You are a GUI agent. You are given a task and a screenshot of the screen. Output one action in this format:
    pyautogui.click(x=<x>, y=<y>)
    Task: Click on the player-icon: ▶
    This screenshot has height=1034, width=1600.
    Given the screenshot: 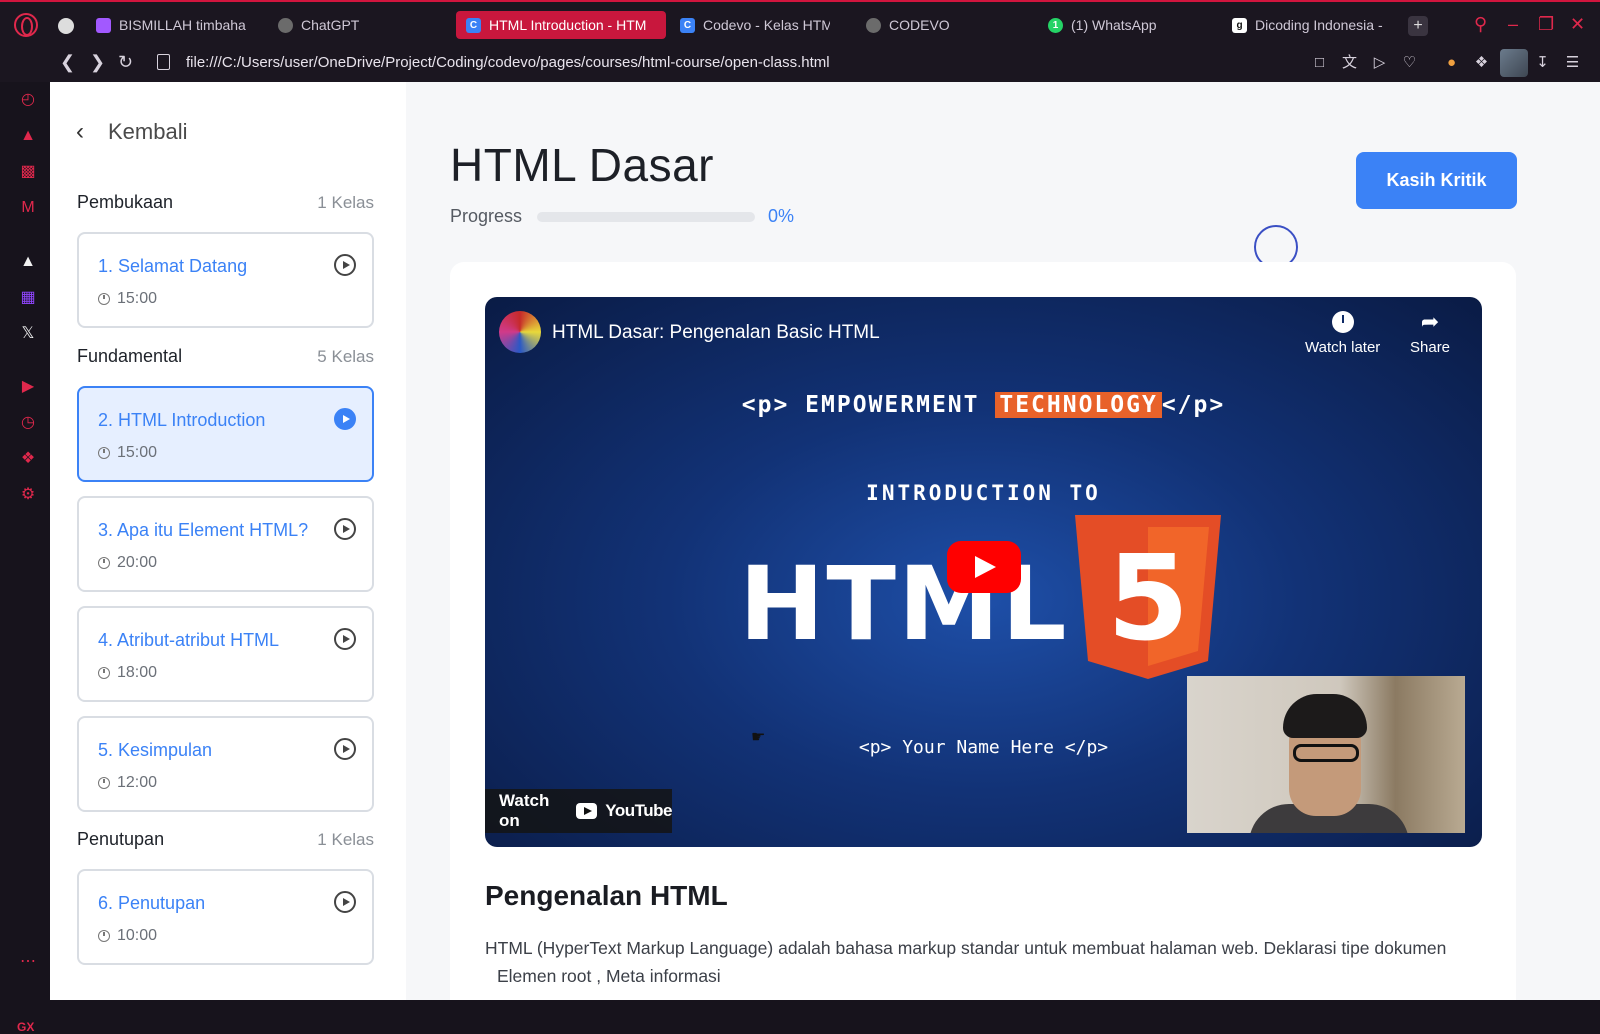 What is the action you would take?
    pyautogui.click(x=28, y=387)
    